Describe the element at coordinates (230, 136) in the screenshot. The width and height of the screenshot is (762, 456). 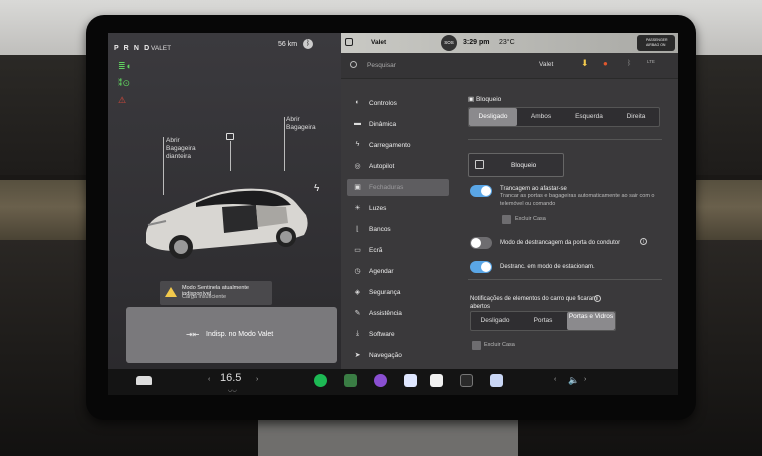
I see `door-lock-icon` at that location.